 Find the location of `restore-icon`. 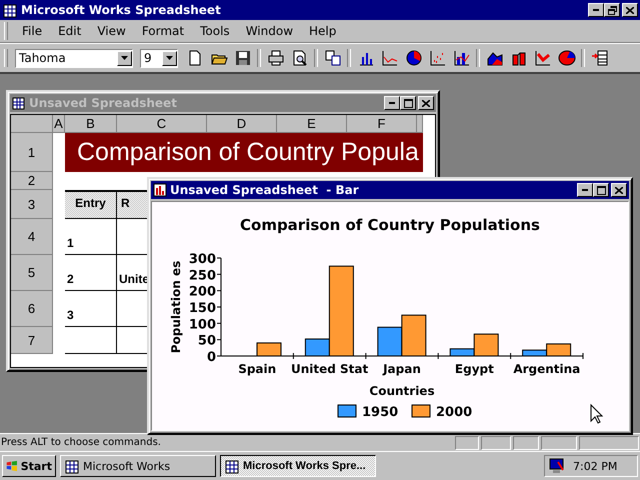

restore-icon is located at coordinates (612, 10).